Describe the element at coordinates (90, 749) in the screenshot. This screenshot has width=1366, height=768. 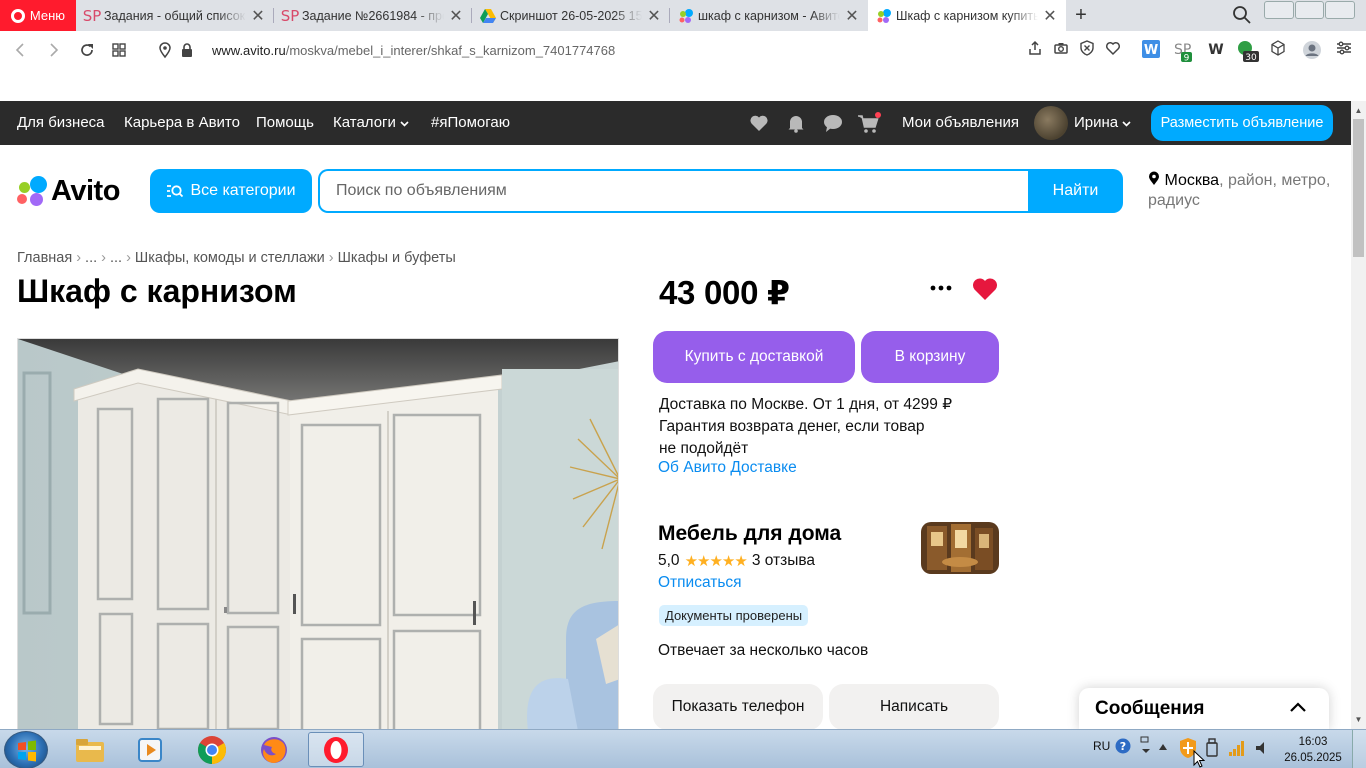
I see `taskbar-explorer` at that location.